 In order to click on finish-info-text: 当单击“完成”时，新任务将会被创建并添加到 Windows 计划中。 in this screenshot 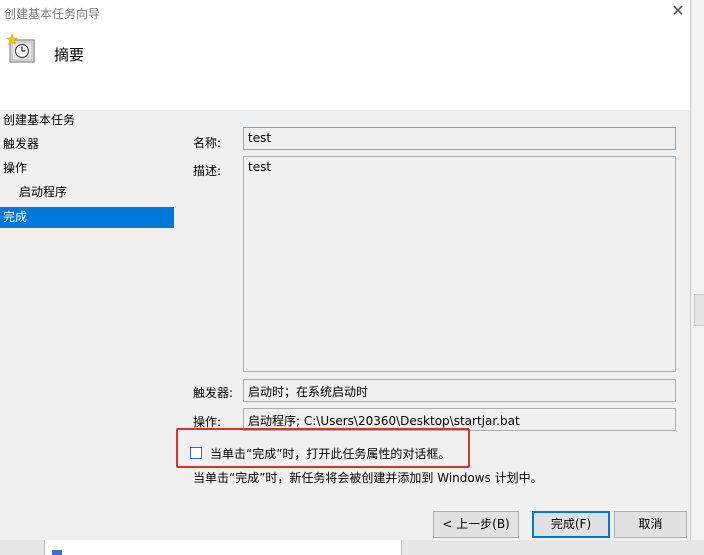, I will do `click(368, 478)`.